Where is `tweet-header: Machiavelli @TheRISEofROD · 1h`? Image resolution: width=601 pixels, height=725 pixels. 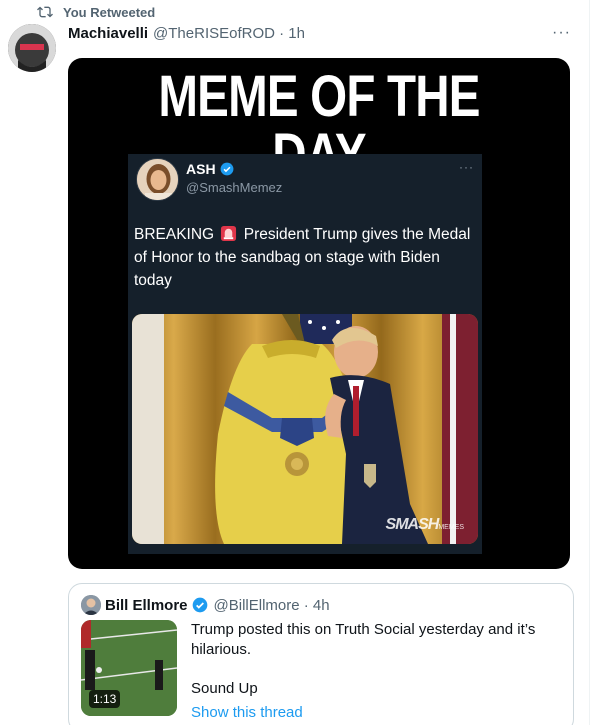 tweet-header: Machiavelli @TheRISEofROD · 1h is located at coordinates (186, 33).